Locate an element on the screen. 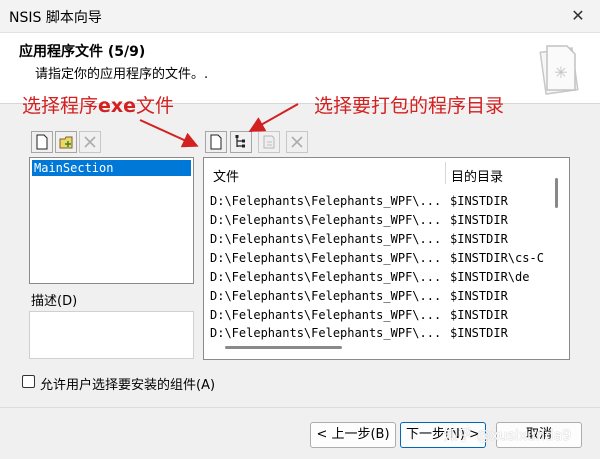  arrow-to-add-file is located at coordinates (169, 133).